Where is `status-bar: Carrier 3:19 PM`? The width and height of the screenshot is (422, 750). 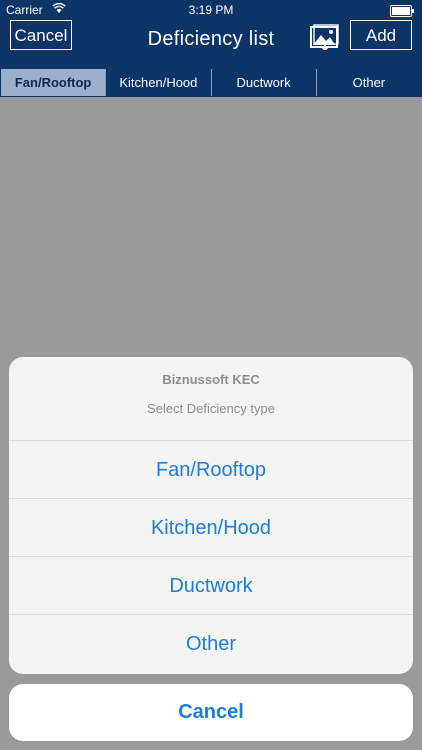
status-bar: Carrier 3:19 PM is located at coordinates (211, 10).